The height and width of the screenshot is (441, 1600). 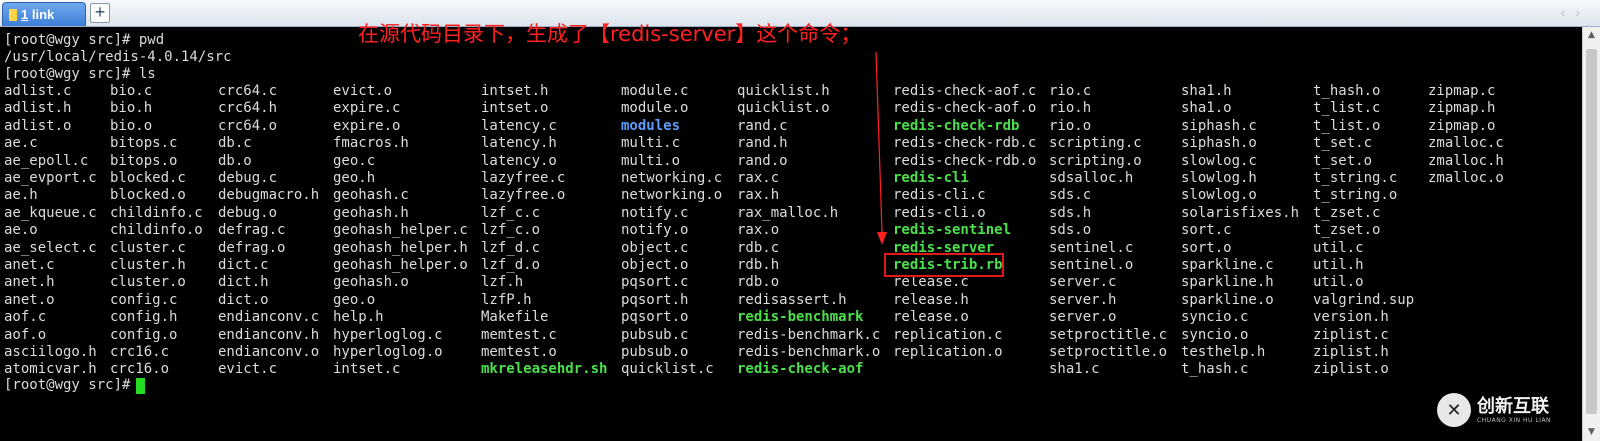 What do you see at coordinates (655, 212) in the screenshot?
I see `ls-entry: notify.c` at bounding box center [655, 212].